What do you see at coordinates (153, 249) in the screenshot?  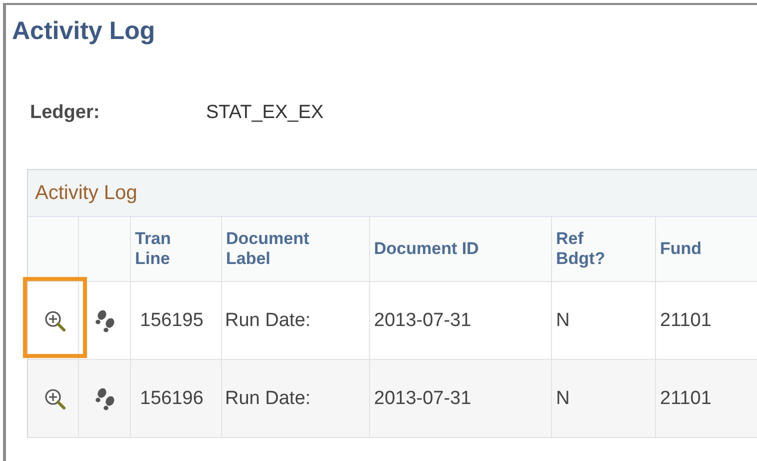 I see `column-header: Tran Line` at bounding box center [153, 249].